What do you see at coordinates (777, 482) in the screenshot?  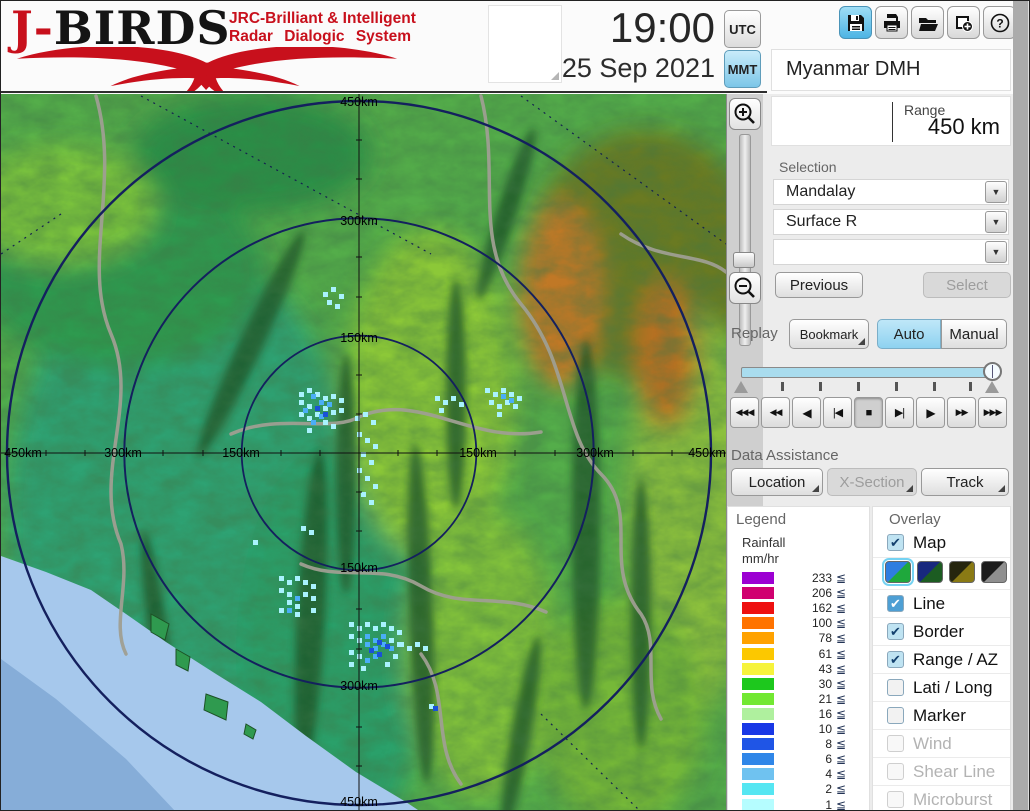 I see `location-button: Location` at bounding box center [777, 482].